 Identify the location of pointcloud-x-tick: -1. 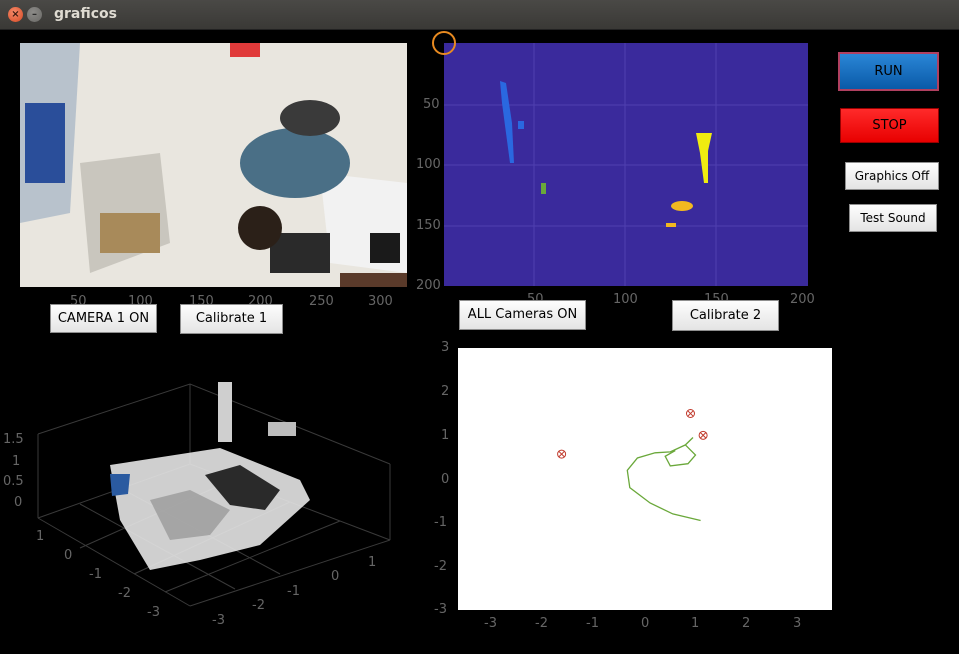
(95, 574).